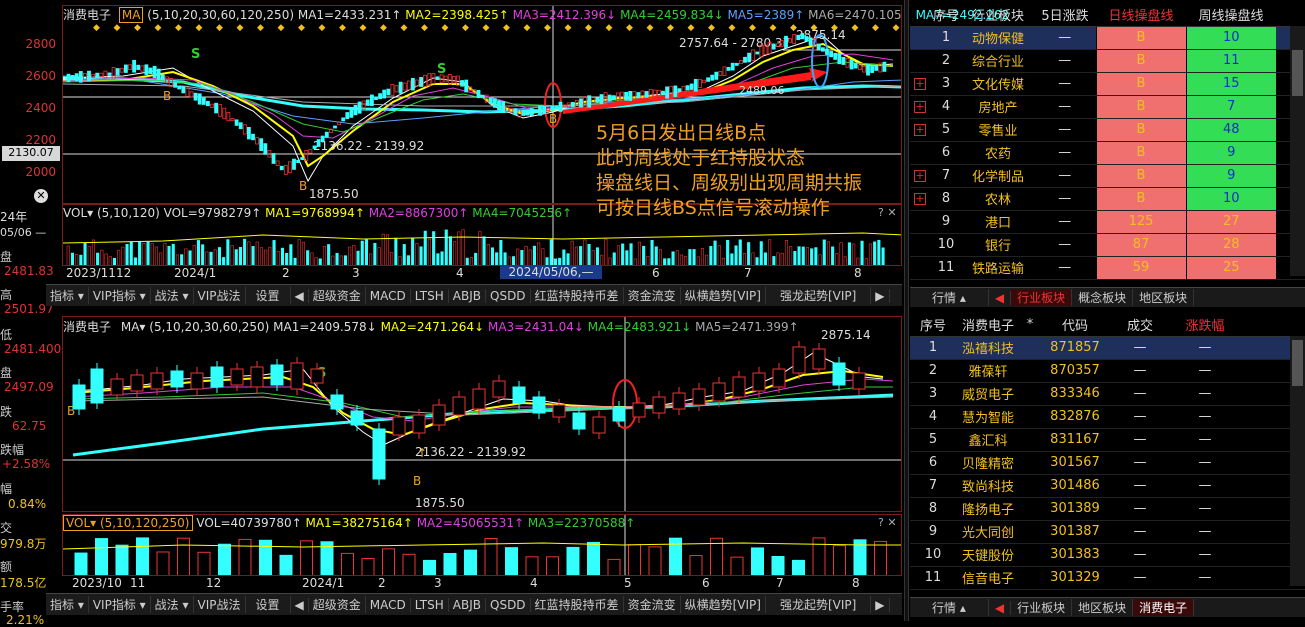 The height and width of the screenshot is (627, 1305). I want to click on scroll-left-button: ◀, so click(300, 295).